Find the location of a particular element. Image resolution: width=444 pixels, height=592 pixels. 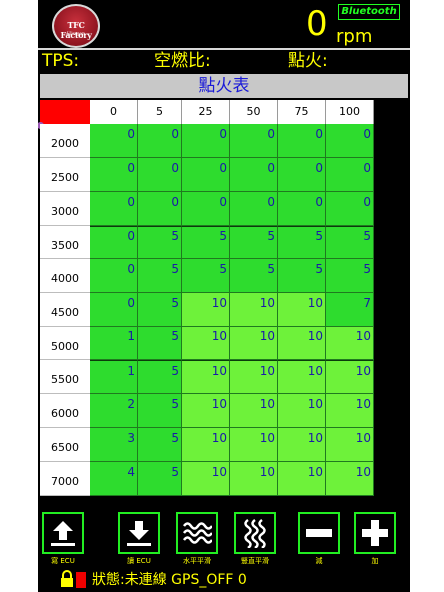

row-header: 5500 is located at coordinates (65, 377).